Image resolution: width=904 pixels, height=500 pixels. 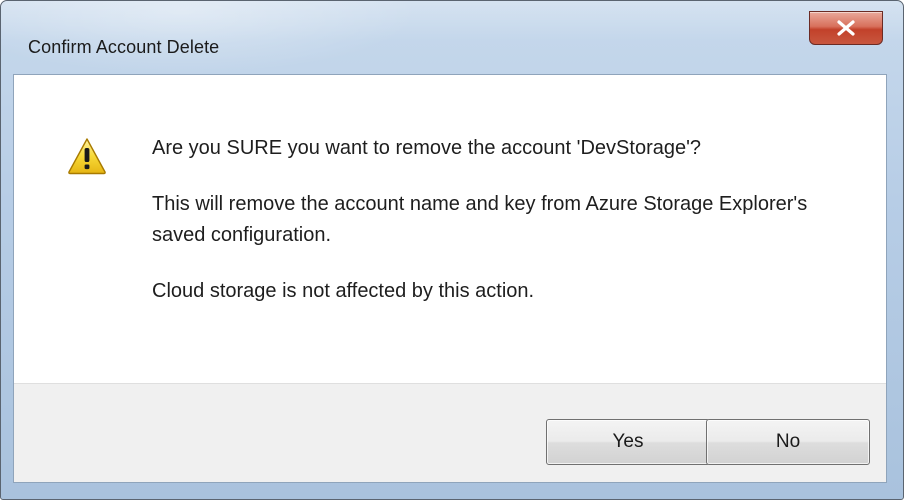 What do you see at coordinates (628, 442) in the screenshot?
I see `yes-button: Yes` at bounding box center [628, 442].